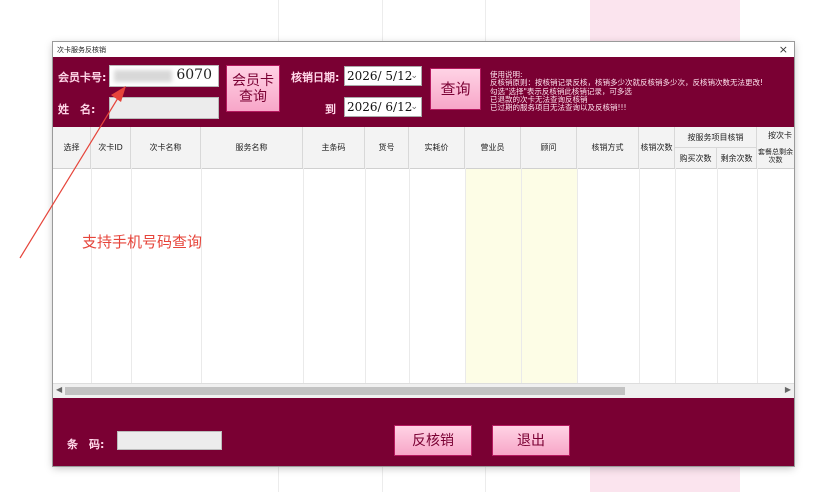 The image size is (830, 492). I want to click on reverse-writeoff-button: 反核销, so click(433, 440).